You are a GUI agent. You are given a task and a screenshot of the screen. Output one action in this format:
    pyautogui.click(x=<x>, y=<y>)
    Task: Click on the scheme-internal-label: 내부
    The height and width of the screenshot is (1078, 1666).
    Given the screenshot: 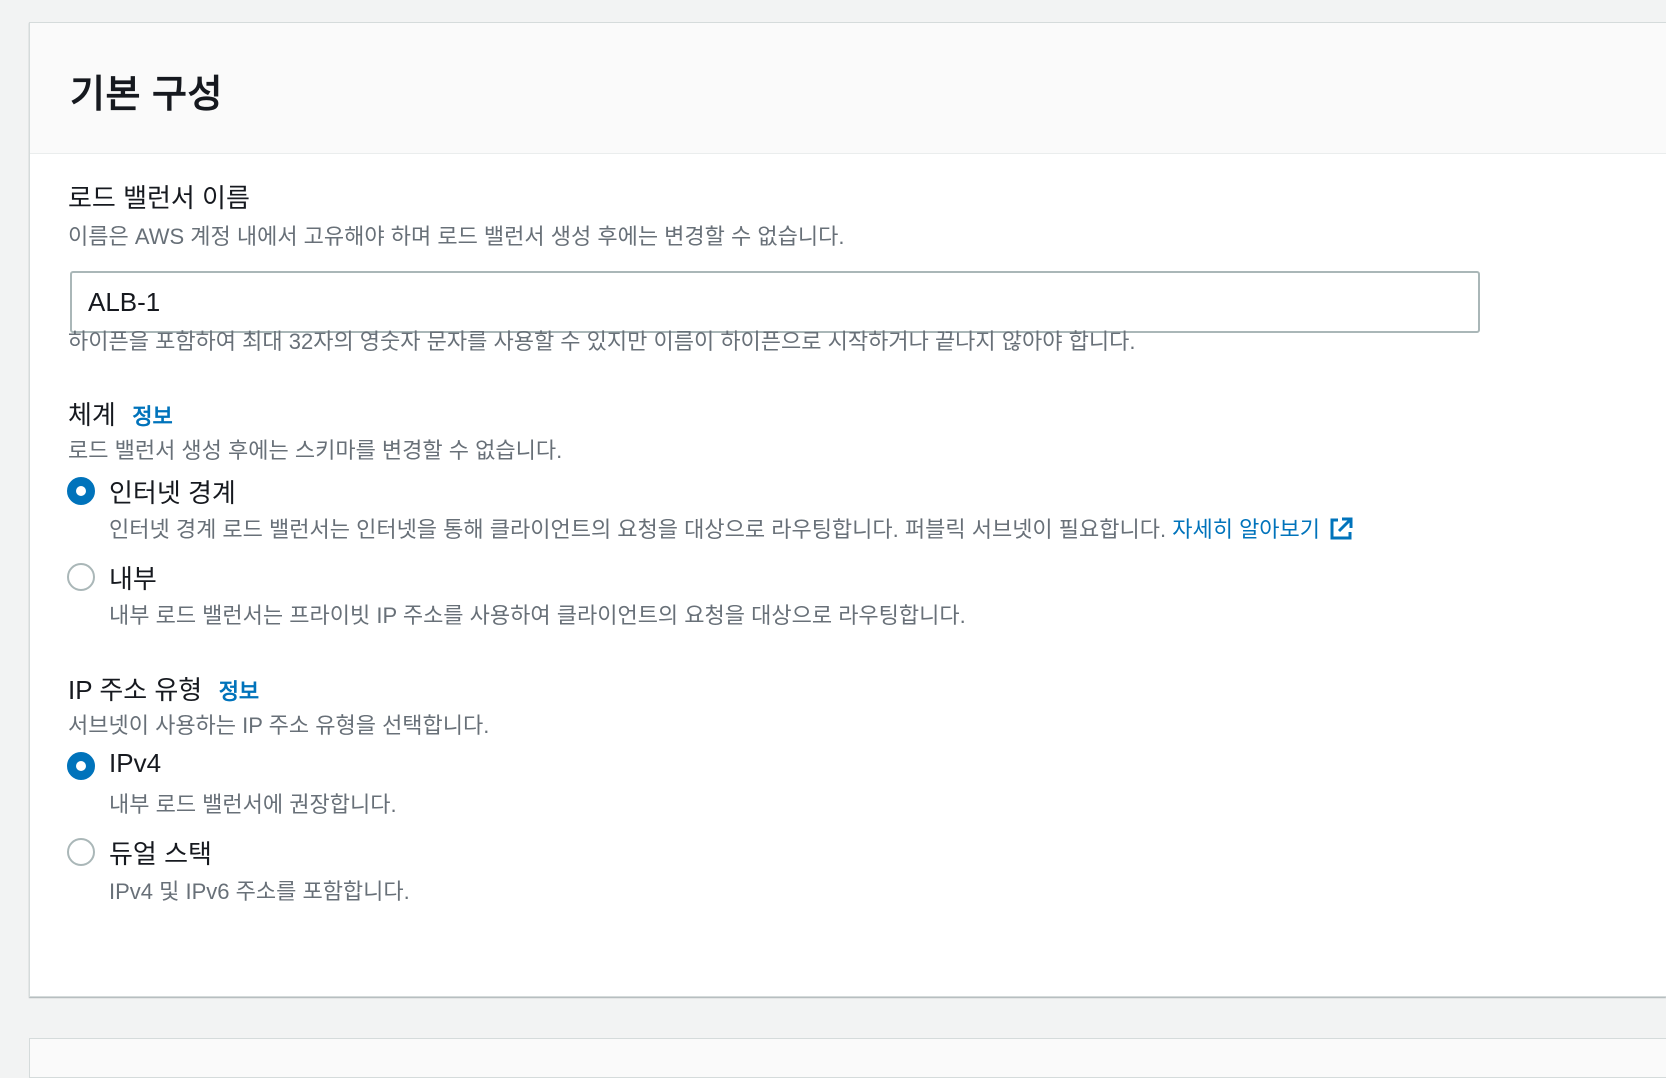 What is the action you would take?
    pyautogui.click(x=133, y=577)
    